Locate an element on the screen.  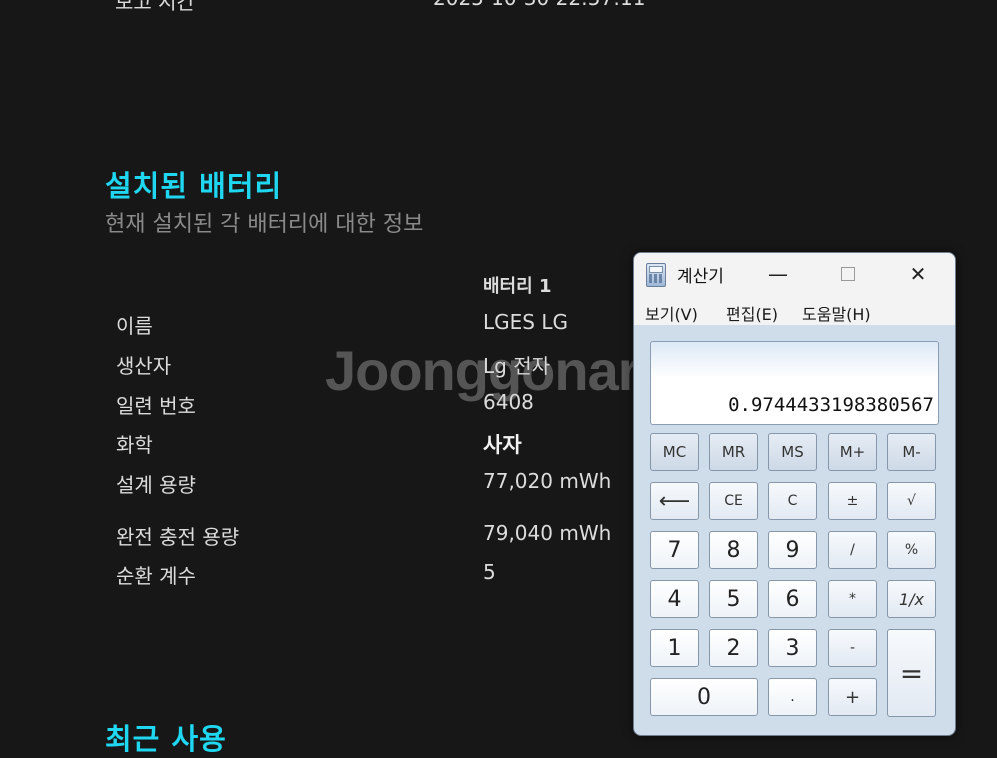
menu-view: 보기(V) is located at coordinates (671, 313).